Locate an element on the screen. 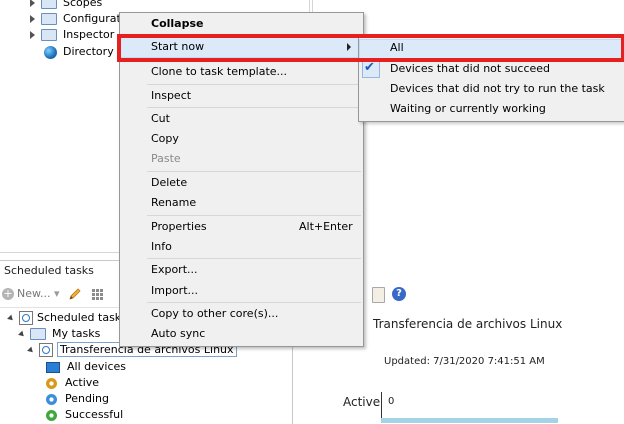 Image resolution: width=624 pixels, height=424 pixels. tree-item-my-tasks: My tasks is located at coordinates (59, 333).